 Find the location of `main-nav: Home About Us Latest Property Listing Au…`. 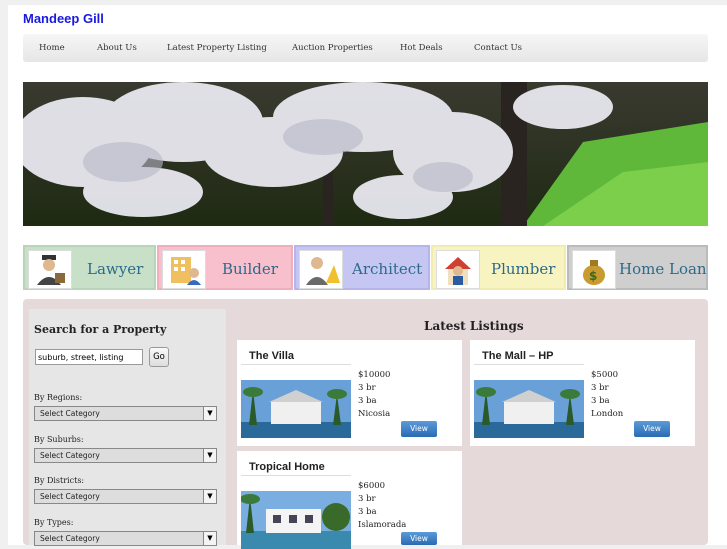

main-nav: Home About Us Latest Property Listing Au… is located at coordinates (365, 48).